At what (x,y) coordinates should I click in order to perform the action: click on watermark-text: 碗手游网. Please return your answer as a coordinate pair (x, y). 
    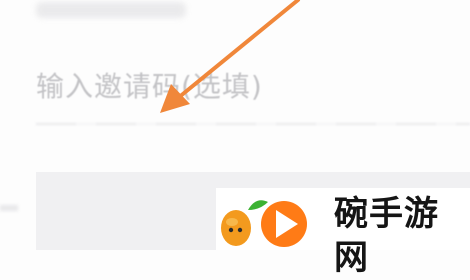
    Looking at the image, I should click on (386, 236).